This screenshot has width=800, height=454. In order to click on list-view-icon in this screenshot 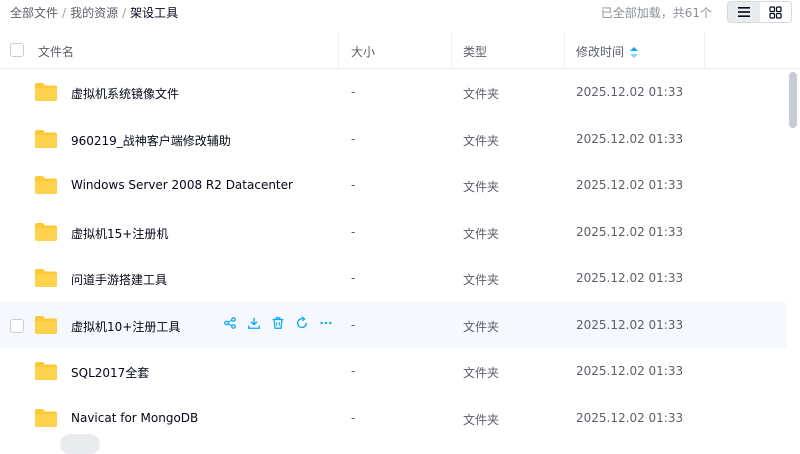, I will do `click(743, 12)`.